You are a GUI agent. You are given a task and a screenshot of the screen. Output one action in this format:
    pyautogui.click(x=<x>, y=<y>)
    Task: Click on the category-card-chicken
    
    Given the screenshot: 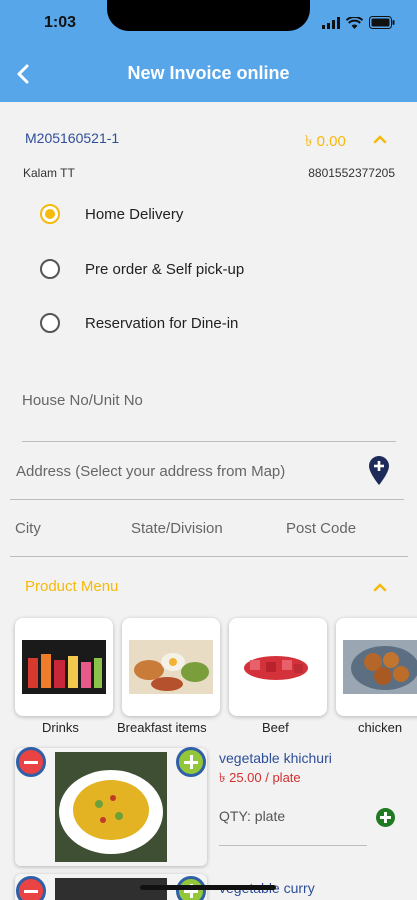 What is the action you would take?
    pyautogui.click(x=376, y=667)
    